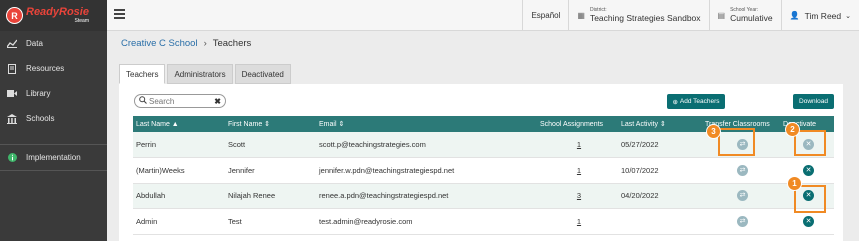 This screenshot has width=859, height=241. I want to click on download-button: Download, so click(813, 101).